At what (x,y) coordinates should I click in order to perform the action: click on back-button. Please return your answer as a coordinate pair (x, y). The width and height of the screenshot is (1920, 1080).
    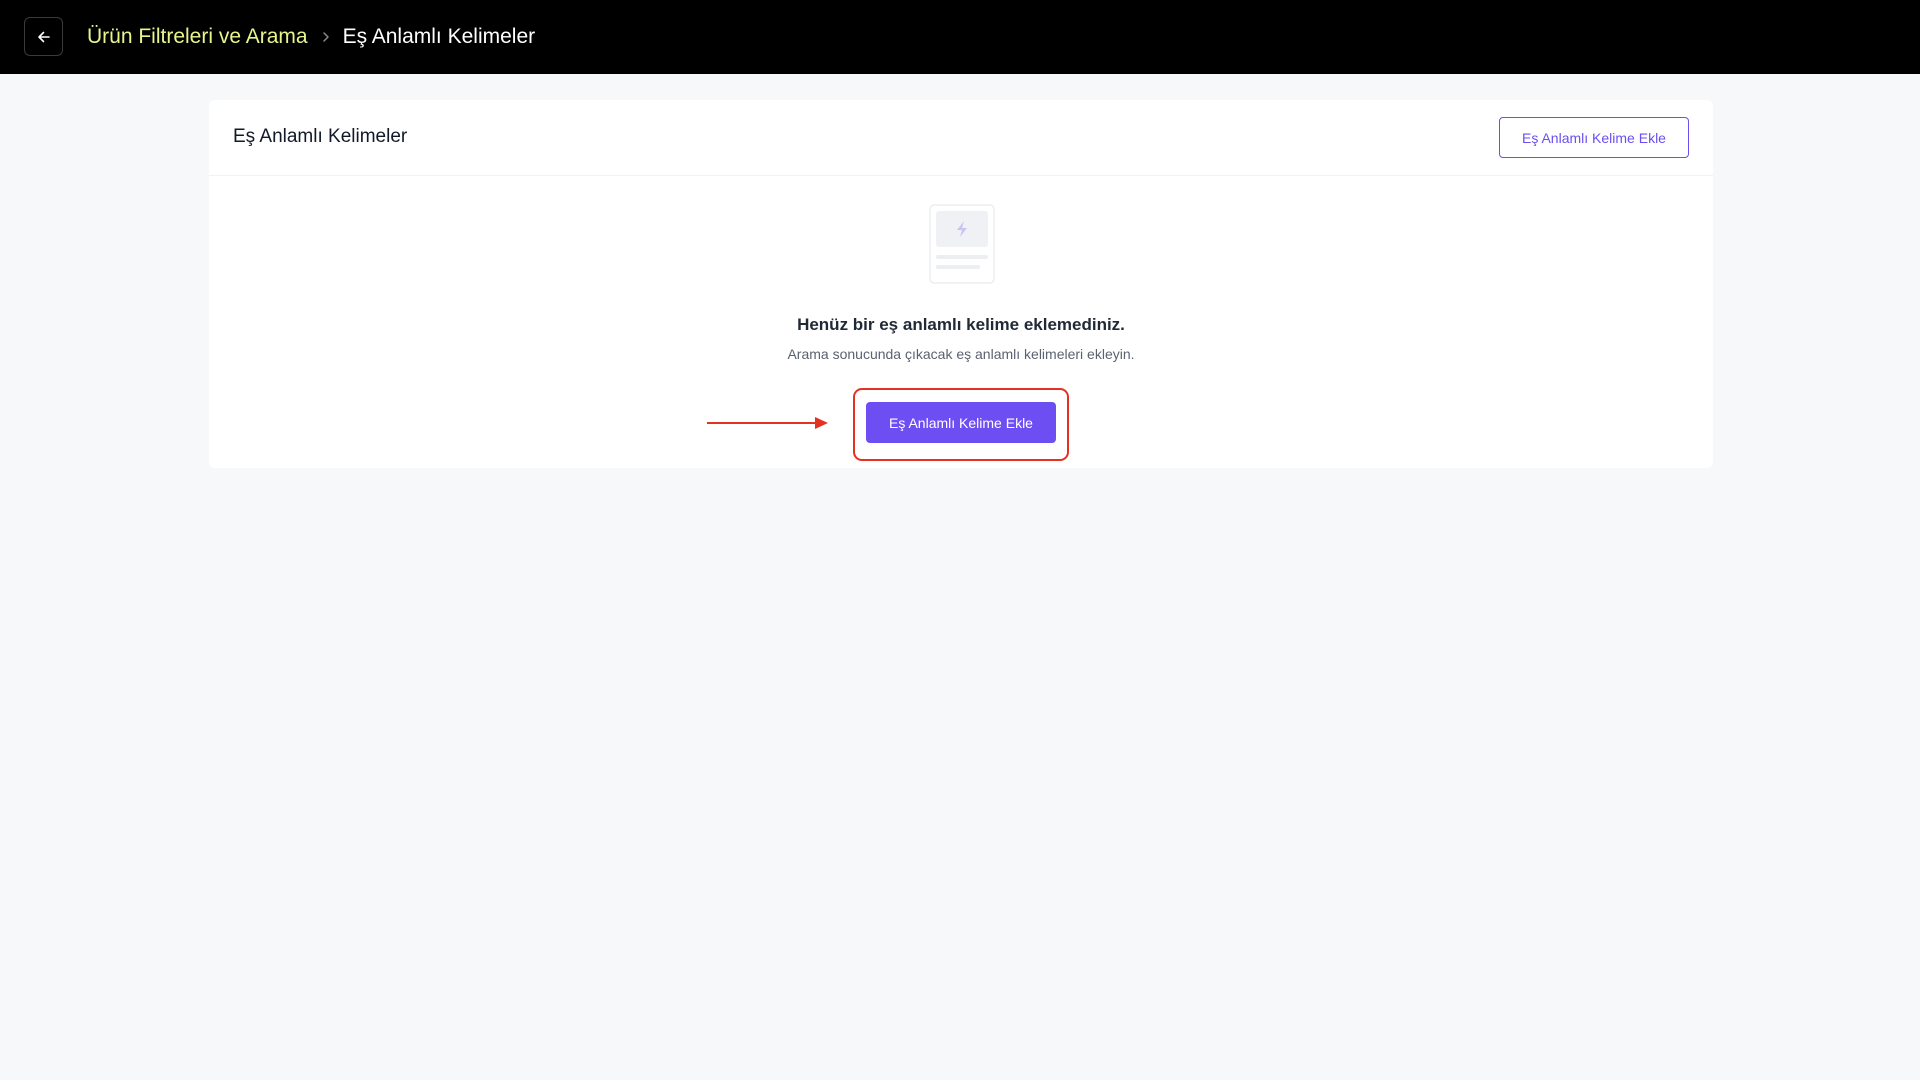
    Looking at the image, I should click on (43, 36).